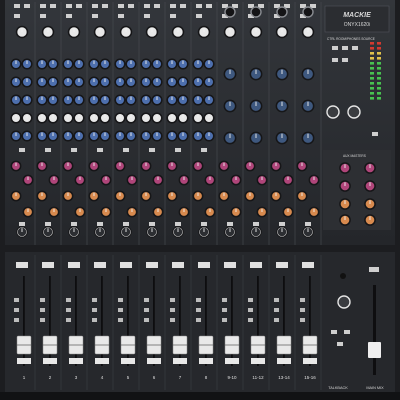 The width and height of the screenshot is (400, 400). I want to click on main-mix-fader-slot, so click(374, 330).